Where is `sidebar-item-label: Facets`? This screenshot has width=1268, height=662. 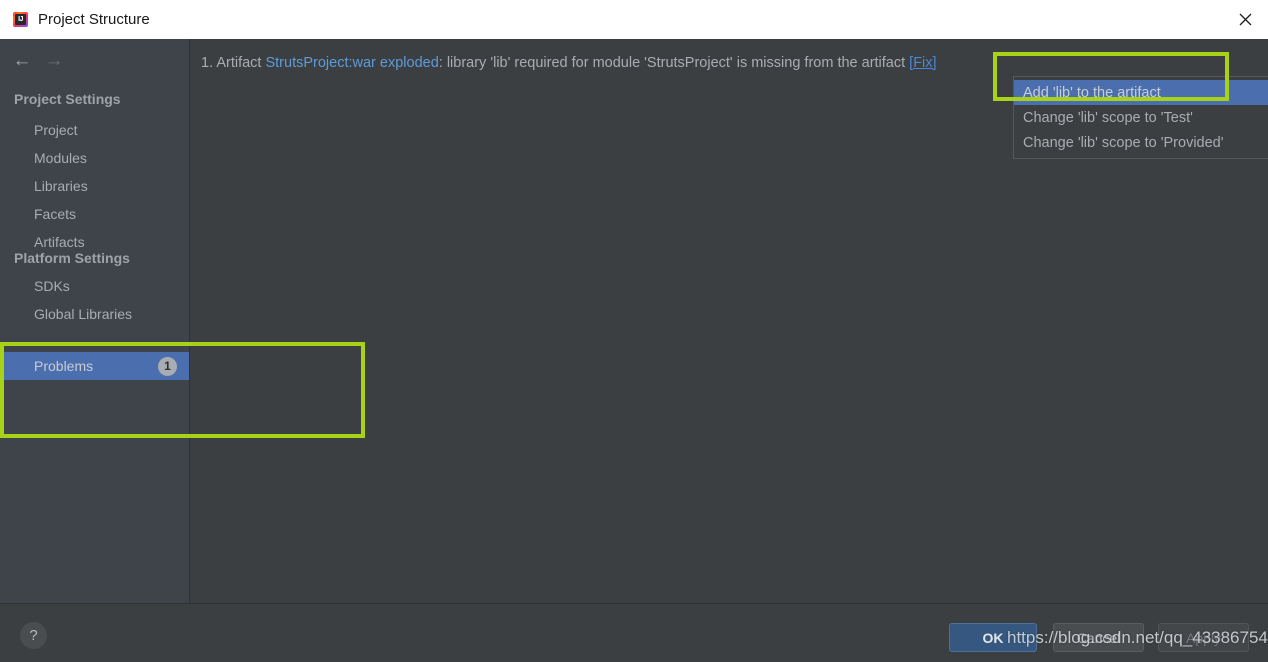 sidebar-item-label: Facets is located at coordinates (55, 214).